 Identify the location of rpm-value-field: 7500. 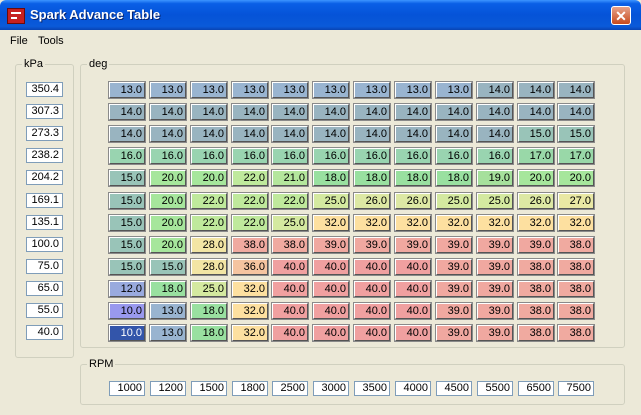
(576, 388).